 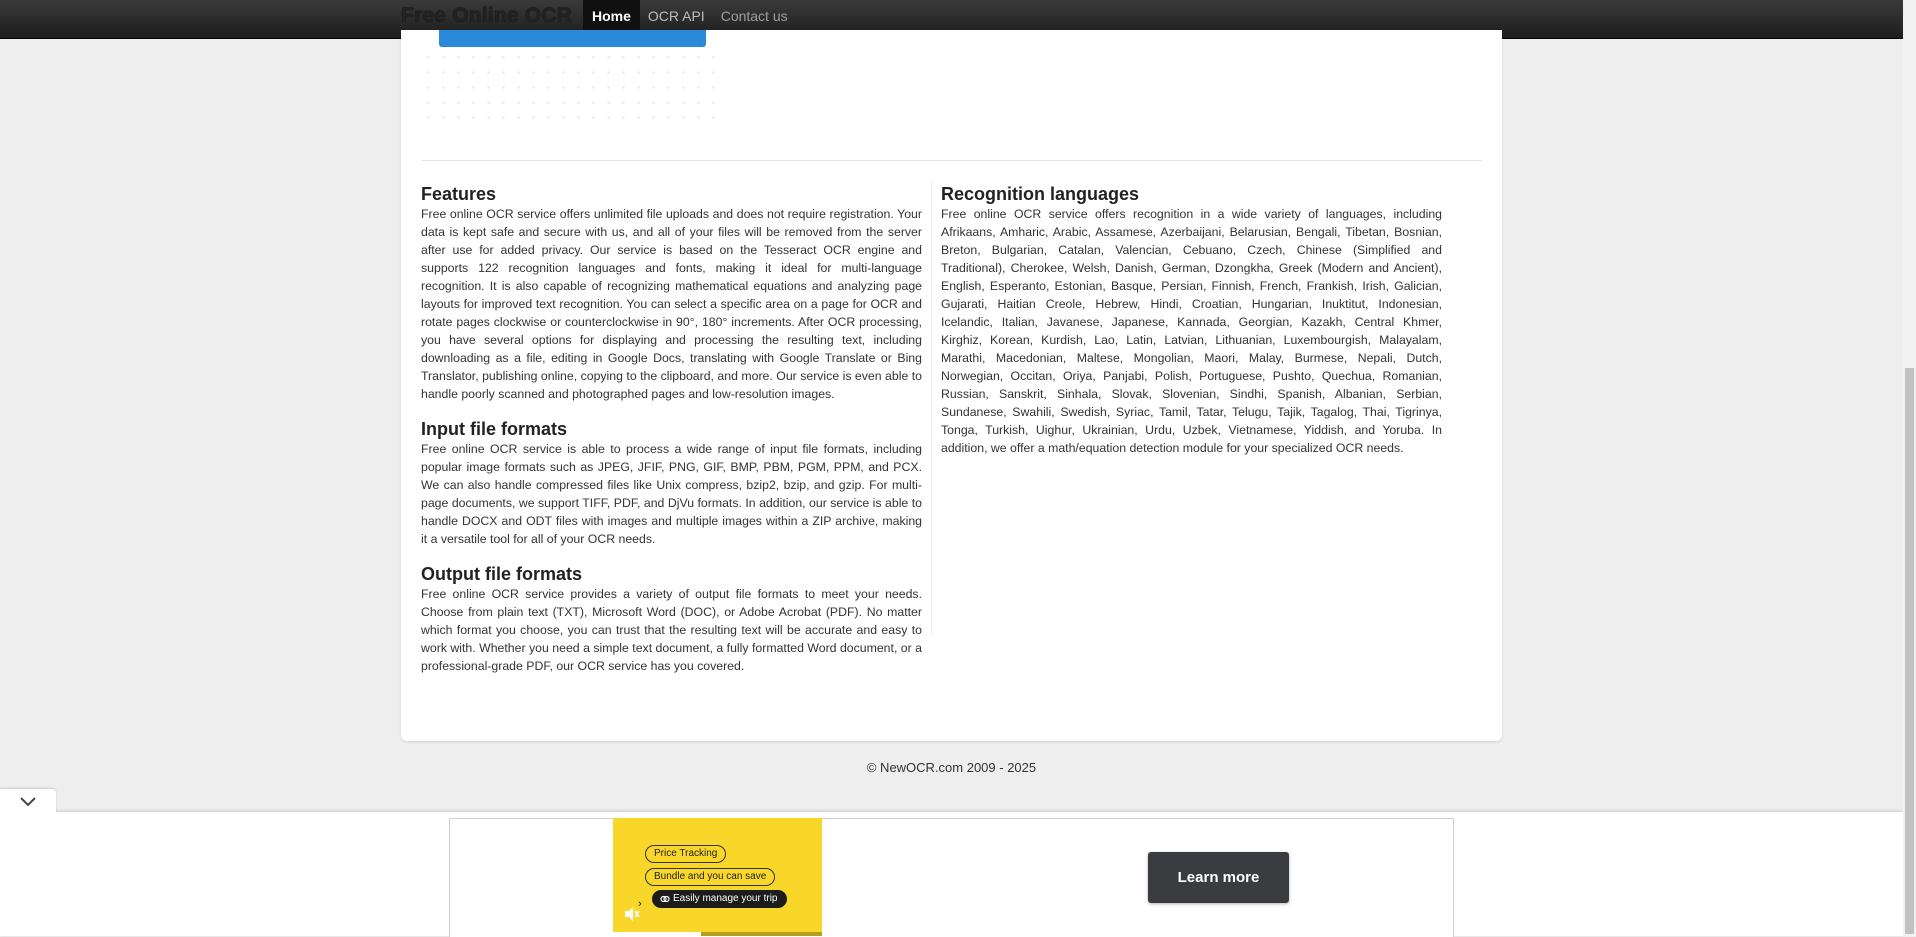 What do you see at coordinates (1040, 194) in the screenshot?
I see `languages-heading: Recognition languages` at bounding box center [1040, 194].